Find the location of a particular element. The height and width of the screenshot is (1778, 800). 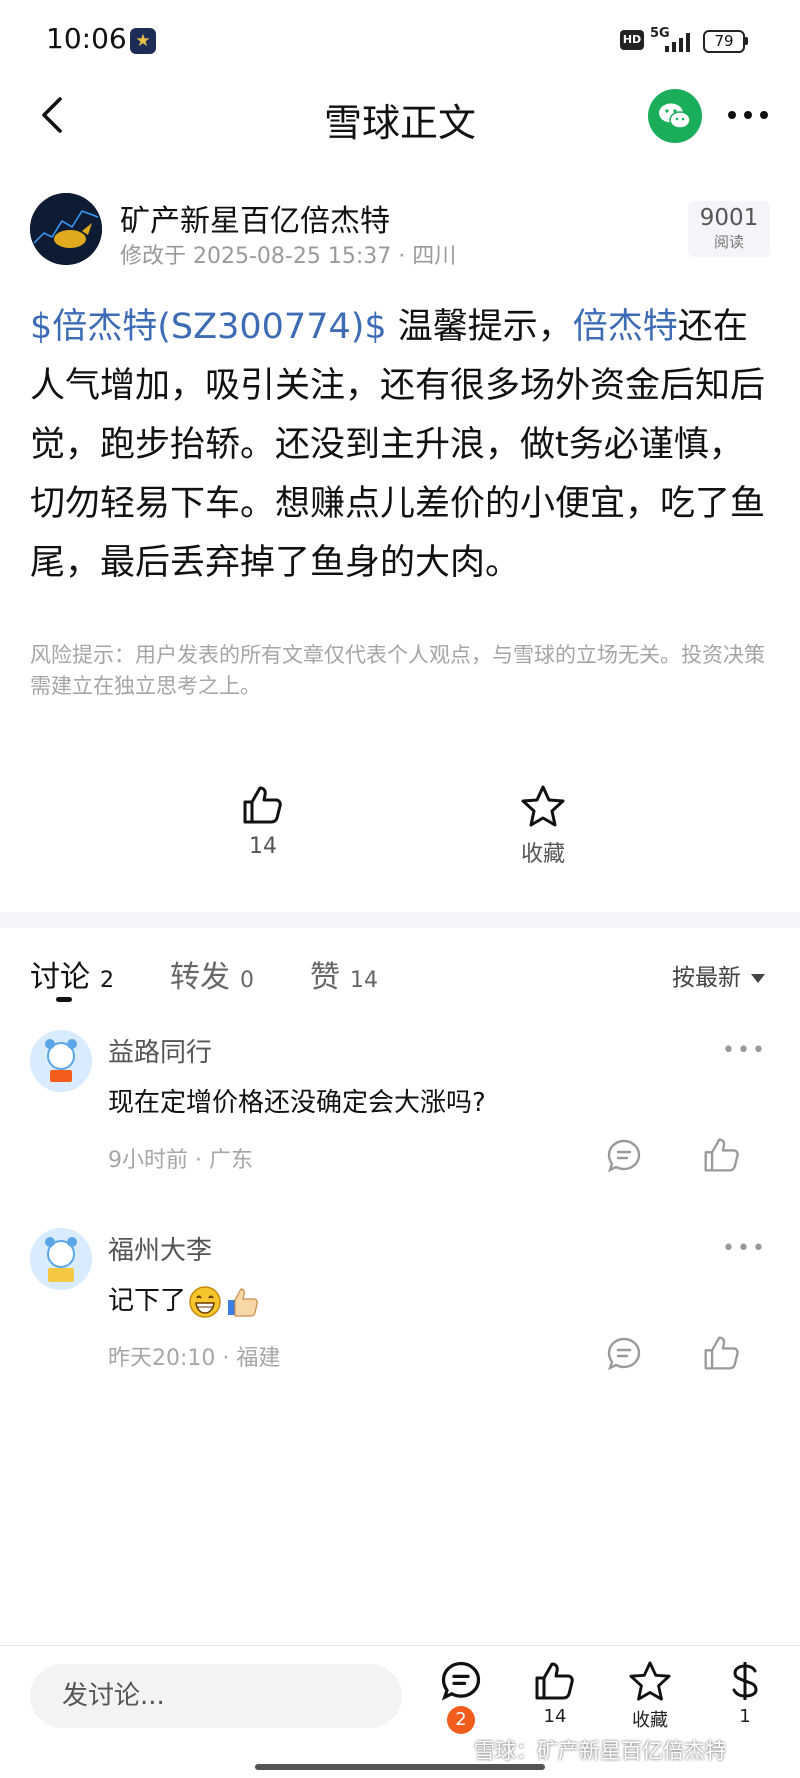

post-meta: 修改于 2025-08-25 15:37 · 四川 is located at coordinates (288, 256).